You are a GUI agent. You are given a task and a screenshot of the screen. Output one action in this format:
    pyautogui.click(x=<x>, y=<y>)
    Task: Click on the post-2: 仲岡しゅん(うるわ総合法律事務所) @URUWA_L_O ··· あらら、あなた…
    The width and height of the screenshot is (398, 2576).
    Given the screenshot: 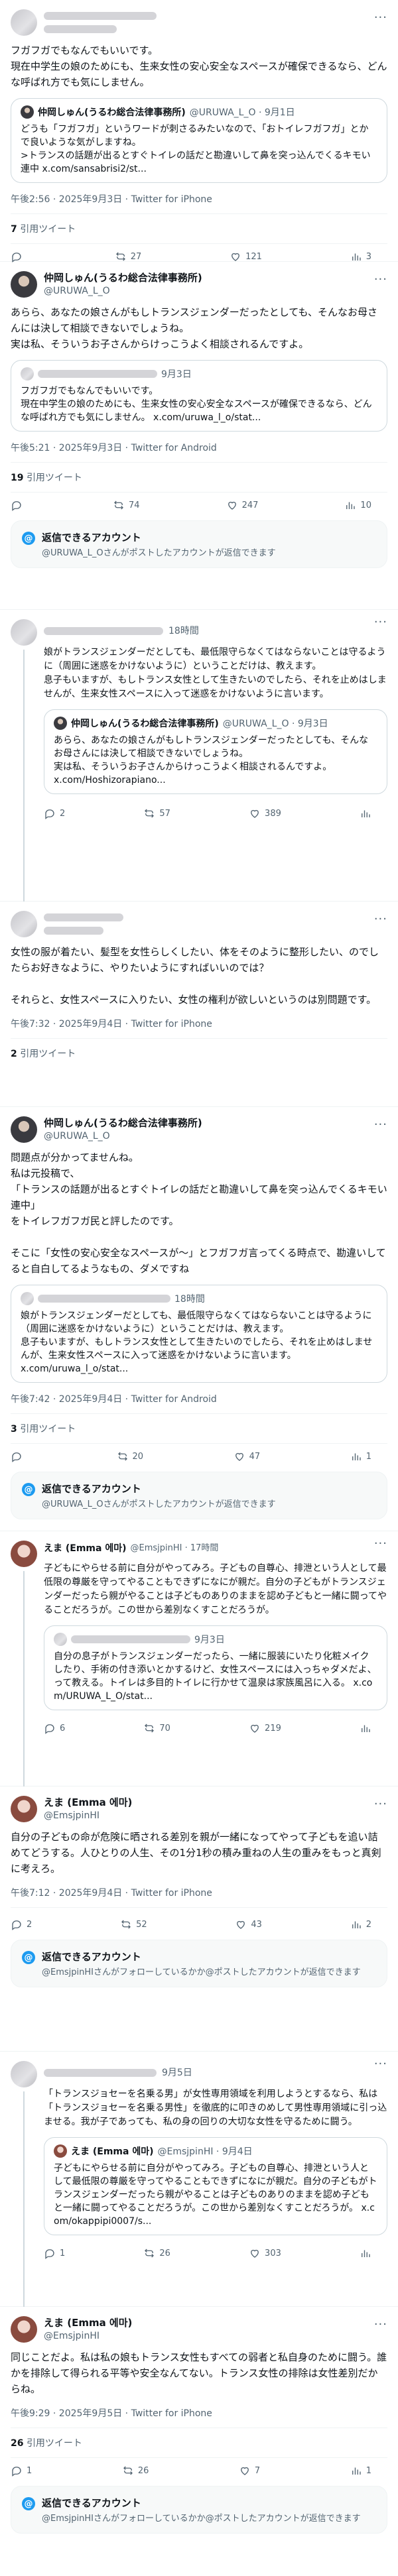 What is the action you would take?
    pyautogui.click(x=199, y=436)
    